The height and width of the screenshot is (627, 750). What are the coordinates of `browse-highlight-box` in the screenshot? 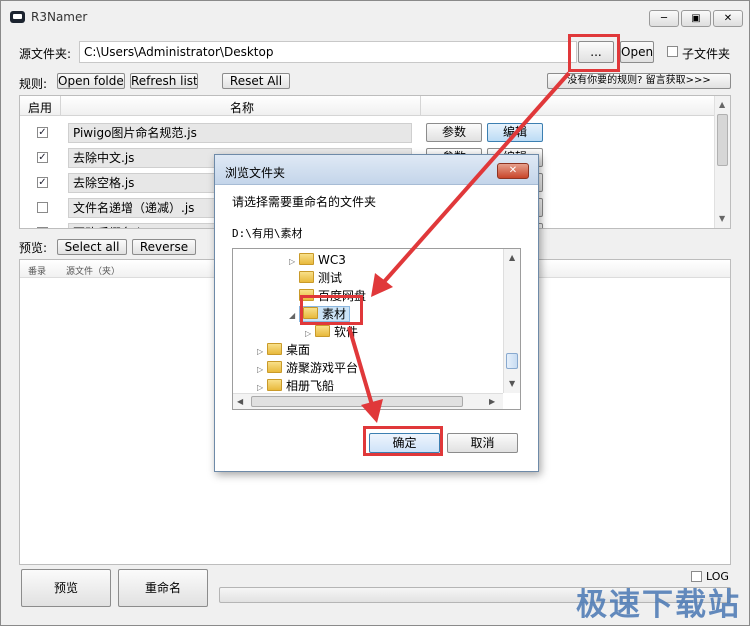 It's located at (594, 53).